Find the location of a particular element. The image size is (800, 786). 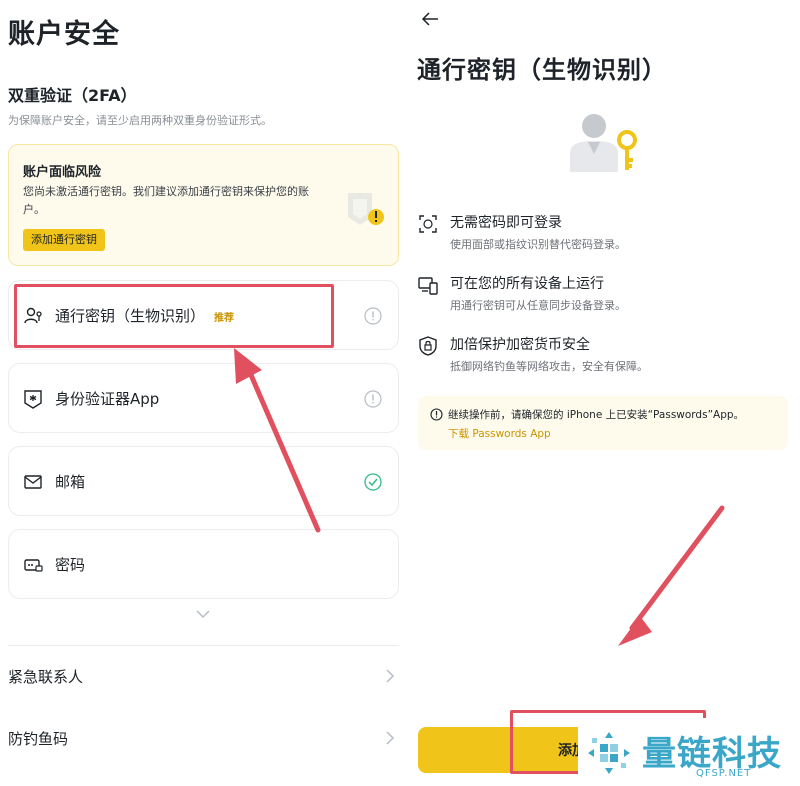

feature-all-devices: 可在您的所有设备上运行 用通行密钥可从任意同步设备登录。 is located at coordinates (603, 293).